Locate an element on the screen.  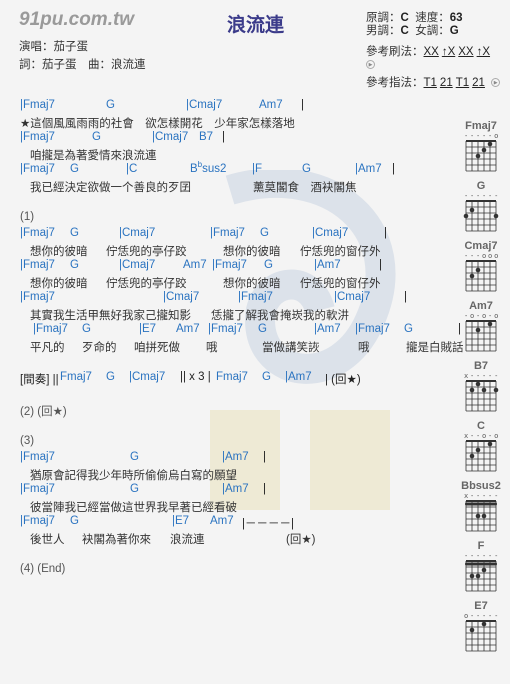
chord-diagram-bbsus2: Bbsus2 x----- is located at coordinates (481, 507).